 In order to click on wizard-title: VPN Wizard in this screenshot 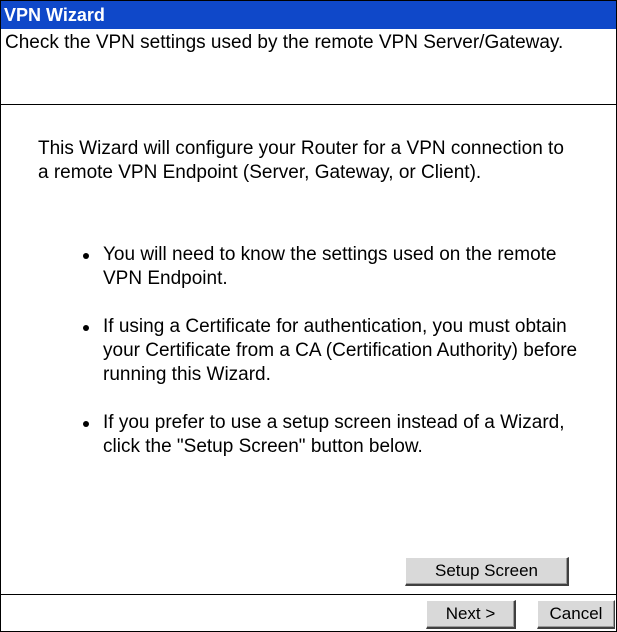, I will do `click(308, 15)`.